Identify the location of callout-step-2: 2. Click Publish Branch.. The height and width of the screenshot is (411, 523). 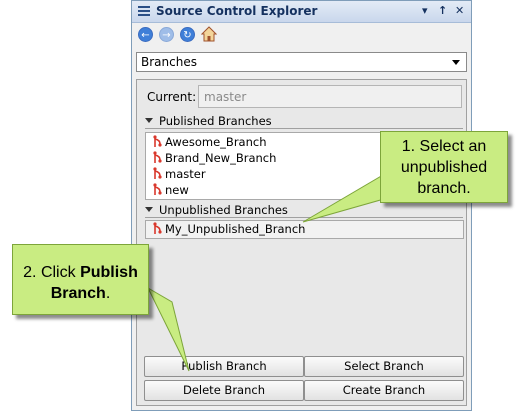
(80, 279).